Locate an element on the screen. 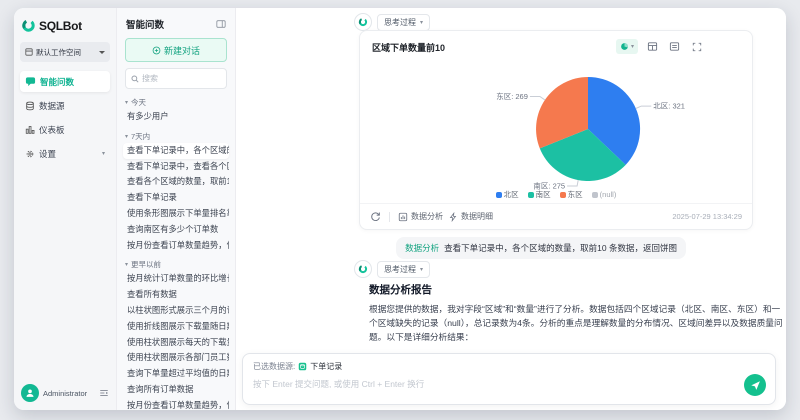  legend-label: 南区 is located at coordinates (543, 194).